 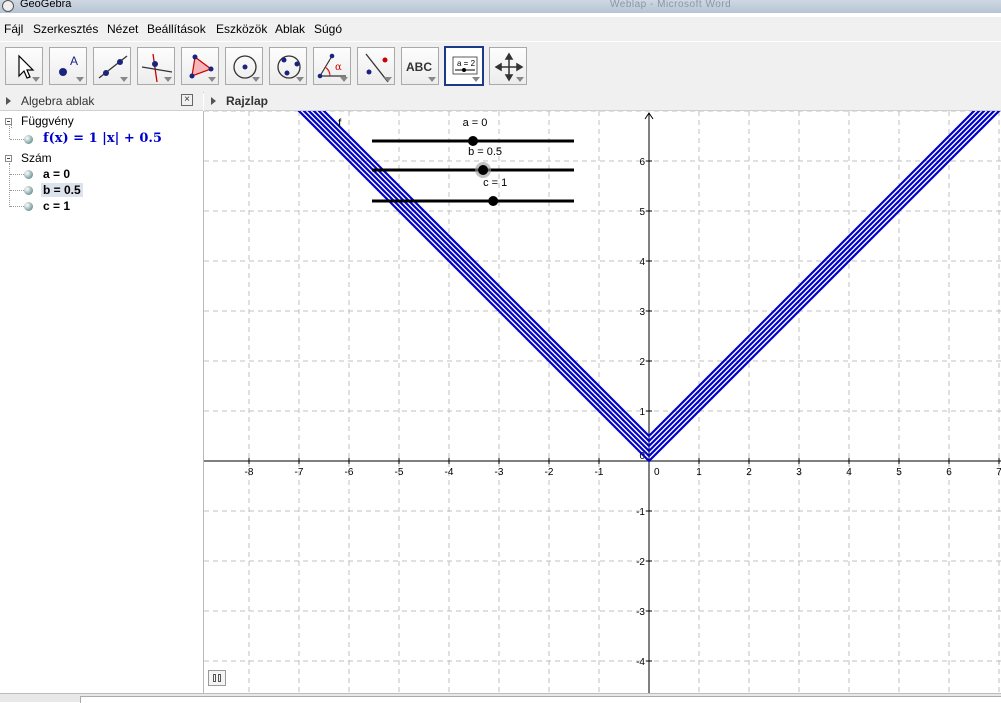 I want to click on algebra-item-f: f(x) = 1 |x| + 0.5, so click(x=102, y=138).